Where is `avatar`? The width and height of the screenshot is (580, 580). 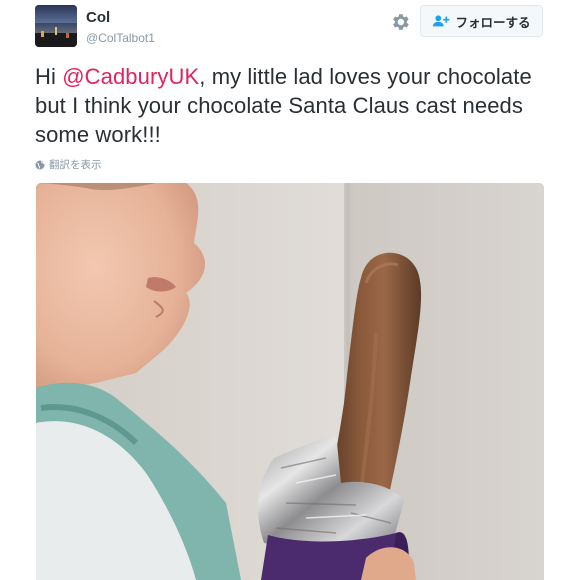
avatar is located at coordinates (56, 26).